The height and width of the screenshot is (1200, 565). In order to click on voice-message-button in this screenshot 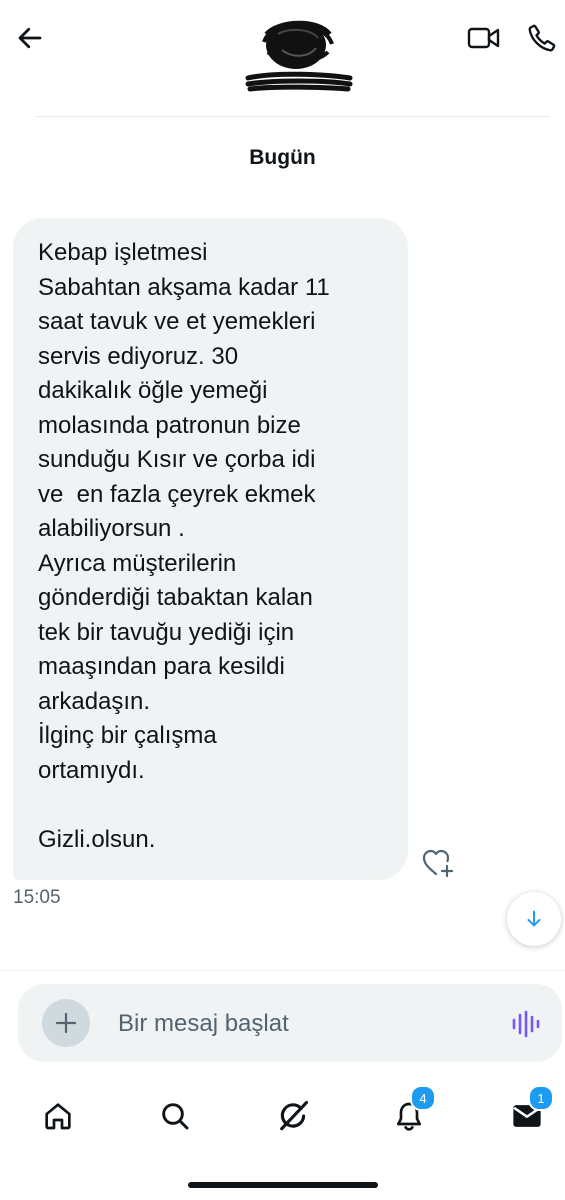, I will do `click(526, 1024)`.